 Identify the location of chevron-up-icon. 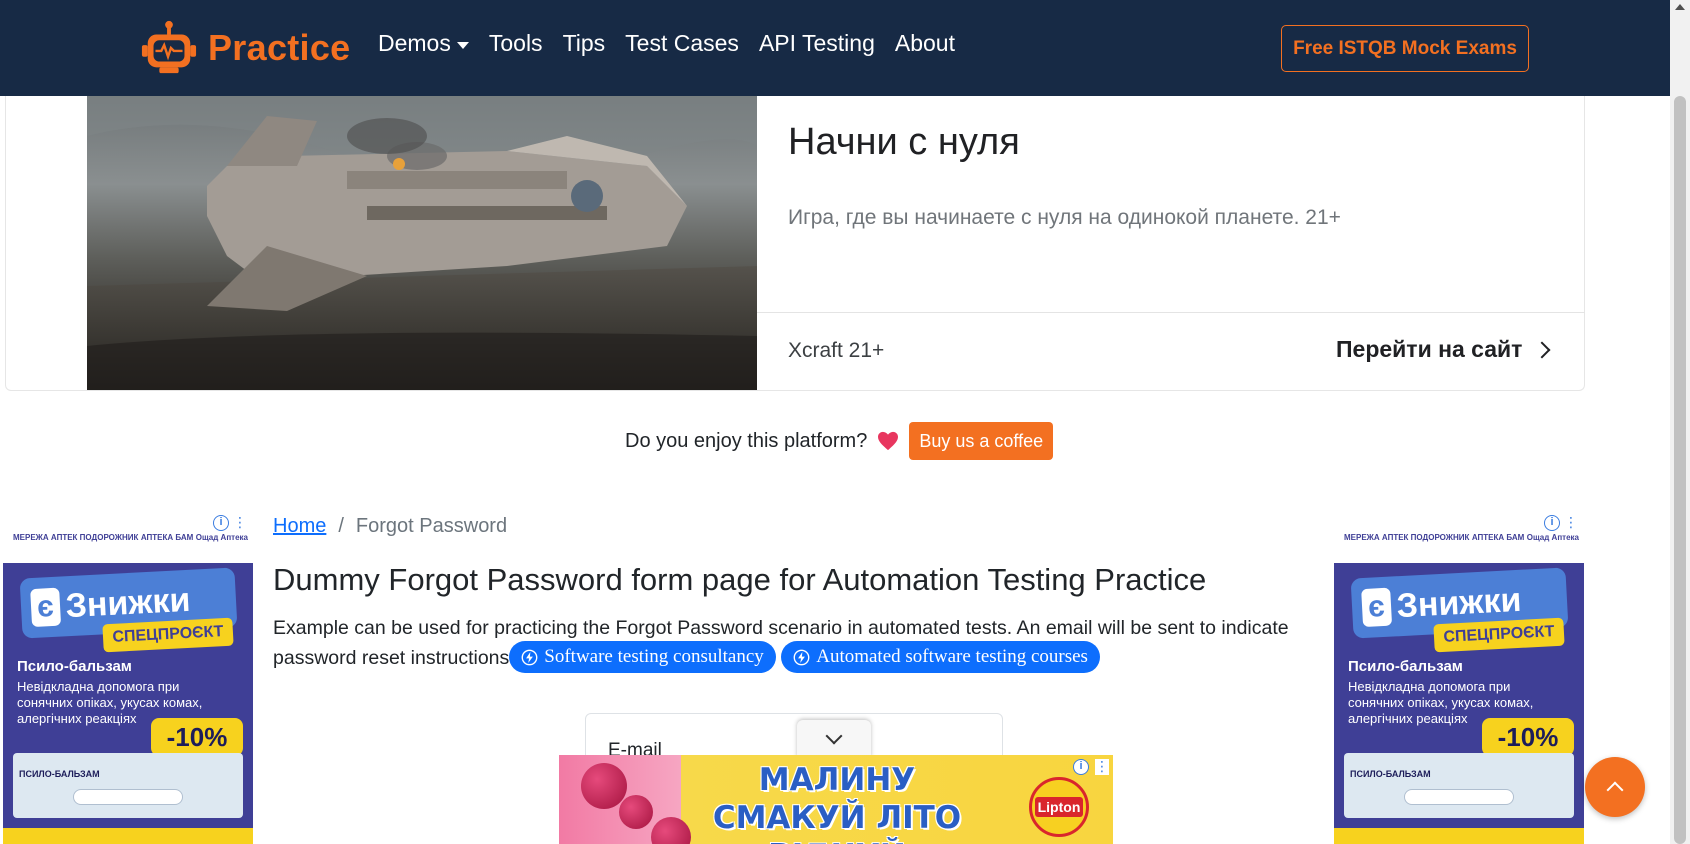
(1615, 790).